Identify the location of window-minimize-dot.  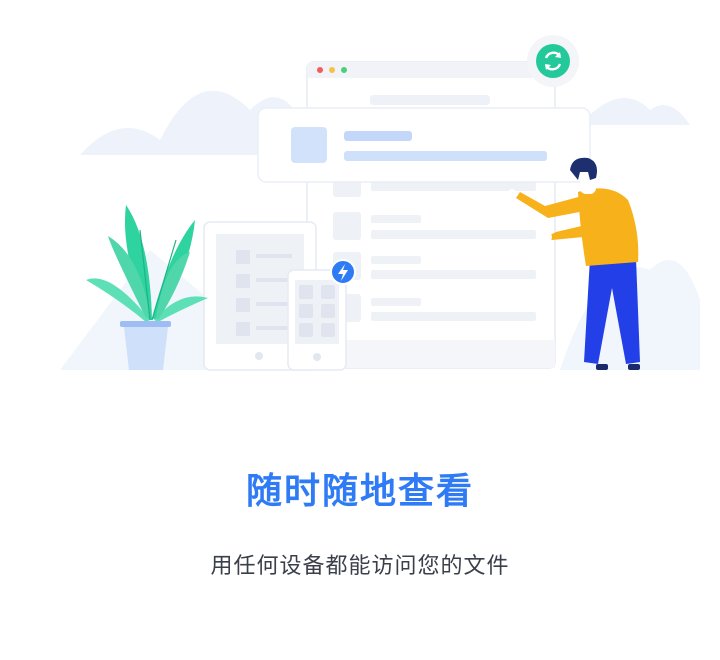
(332, 70).